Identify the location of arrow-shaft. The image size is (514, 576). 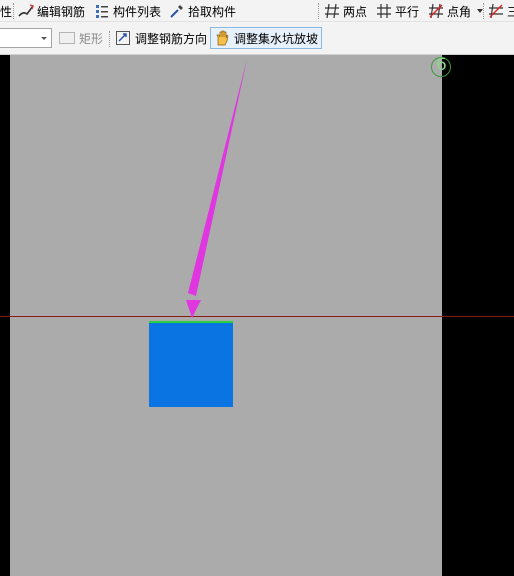
(217, 177).